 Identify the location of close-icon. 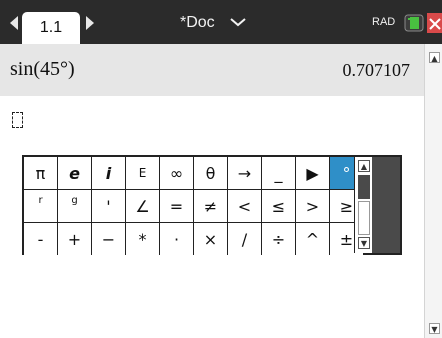
(434, 23).